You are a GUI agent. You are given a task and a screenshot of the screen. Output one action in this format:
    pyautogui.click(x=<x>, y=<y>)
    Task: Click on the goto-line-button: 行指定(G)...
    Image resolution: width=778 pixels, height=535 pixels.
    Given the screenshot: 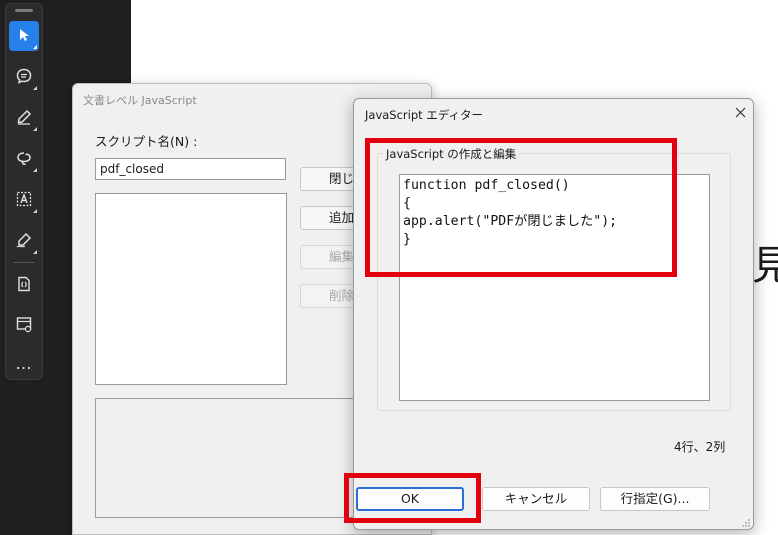 What is the action you would take?
    pyautogui.click(x=655, y=499)
    